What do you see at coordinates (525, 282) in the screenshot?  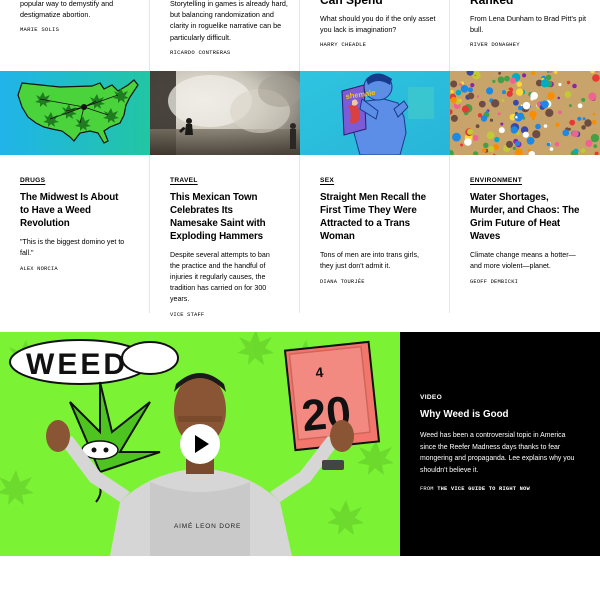 I see `article-byline: GEOFF DEMBICKI` at bounding box center [525, 282].